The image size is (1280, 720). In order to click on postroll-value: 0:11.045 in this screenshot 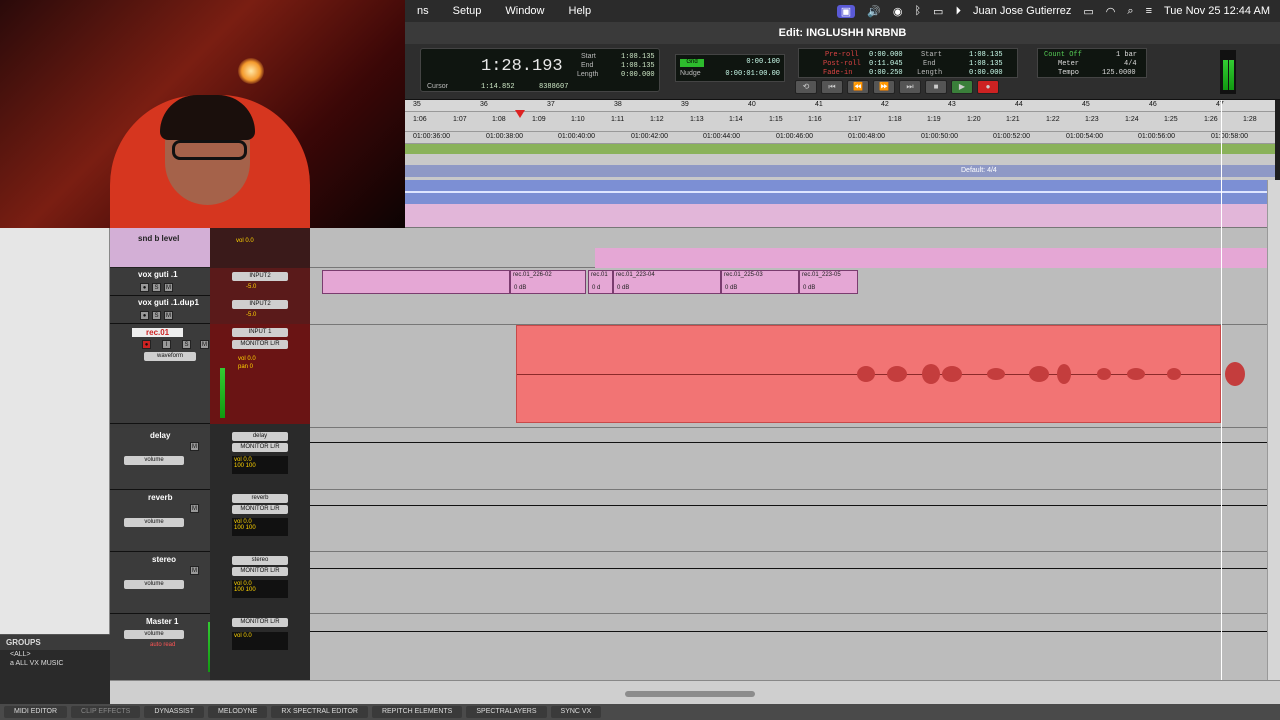, I will do `click(886, 64)`.